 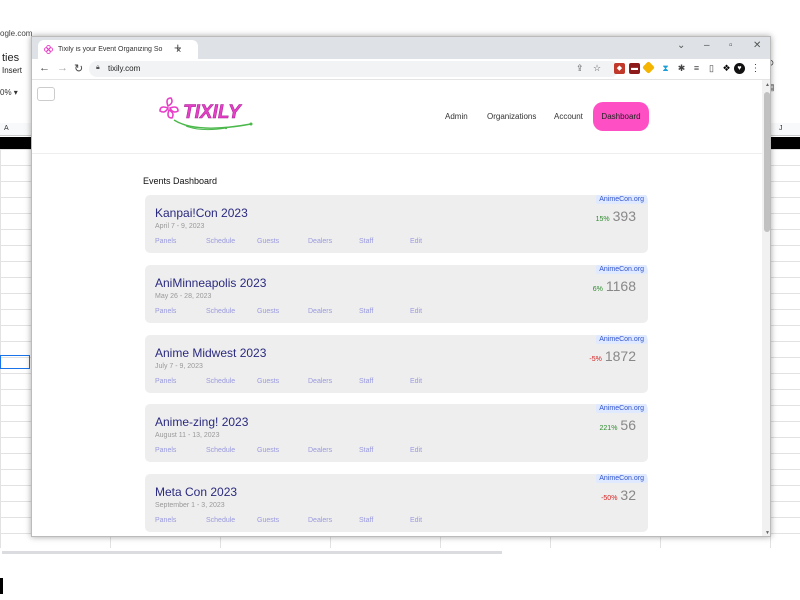 I want to click on background-selected-cell, so click(x=15, y=362).